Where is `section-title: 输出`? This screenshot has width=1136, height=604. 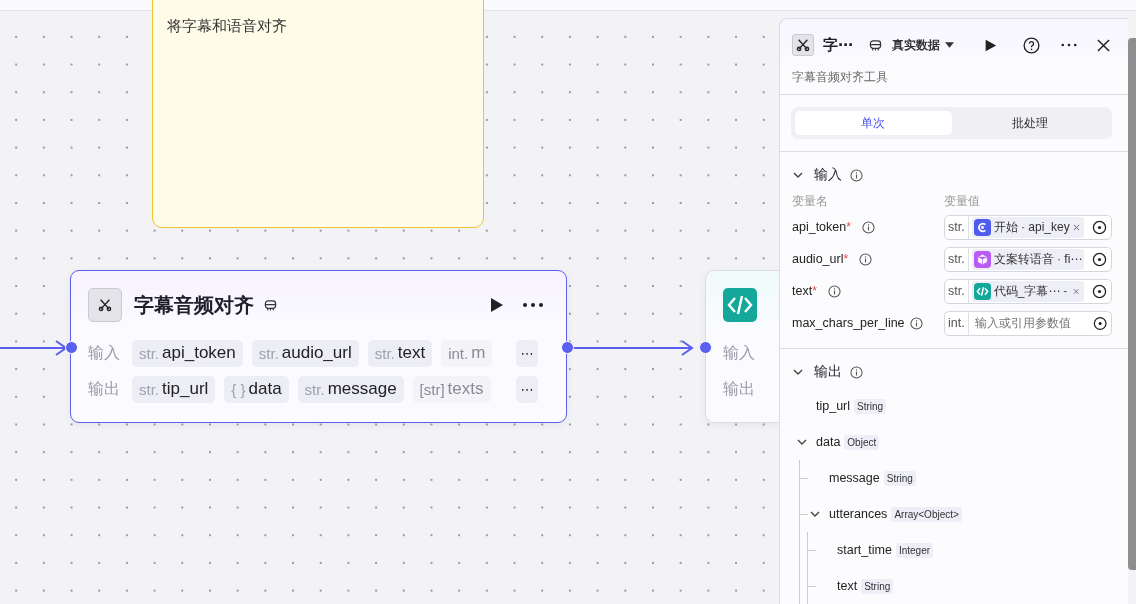 section-title: 输出 is located at coordinates (828, 372).